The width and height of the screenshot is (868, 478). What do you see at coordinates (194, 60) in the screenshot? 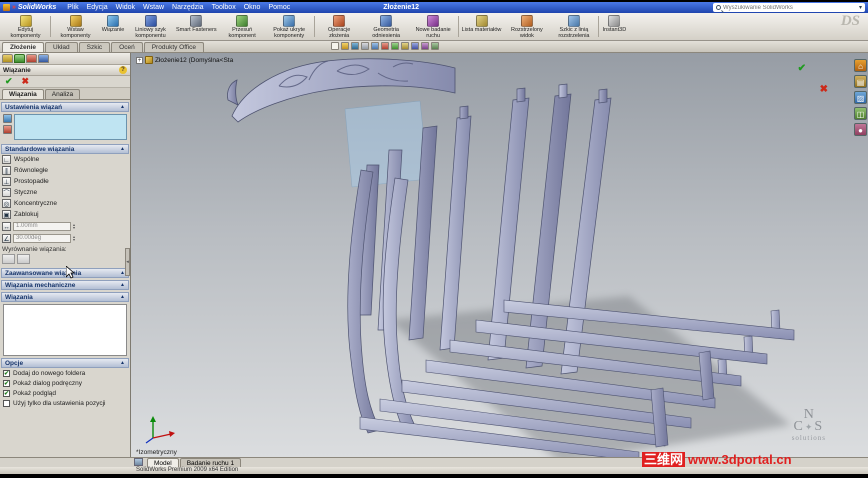
I see `feature-tree-root-item: Złożenie12 (Domyślna<Sta` at bounding box center [194, 60].